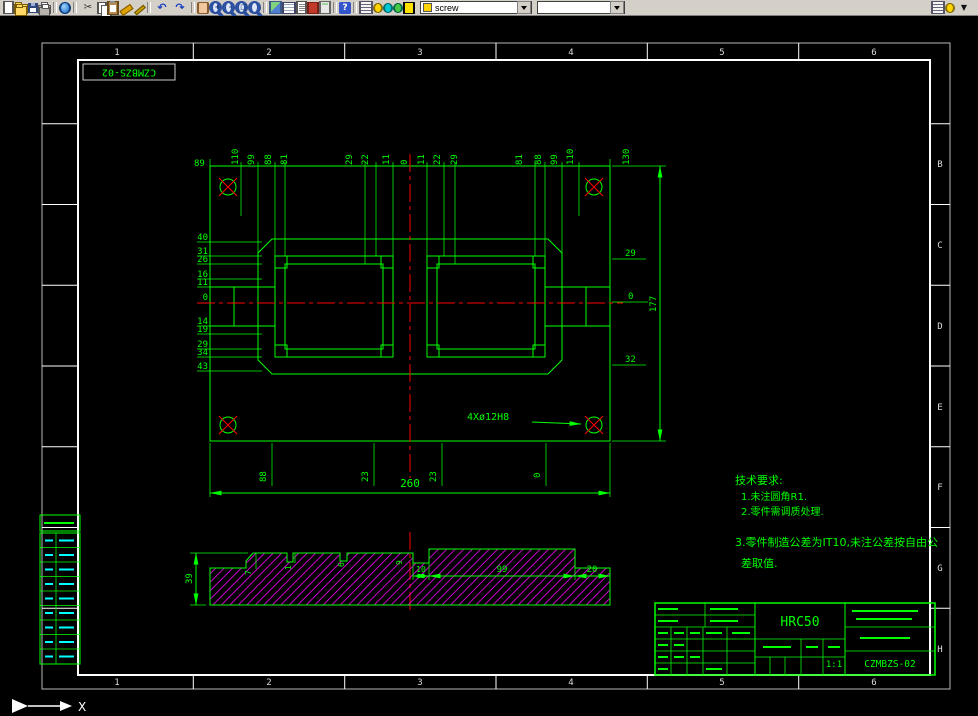 The width and height of the screenshot is (978, 716). What do you see at coordinates (939, 327) in the screenshot?
I see `zone-row-label: D` at bounding box center [939, 327].